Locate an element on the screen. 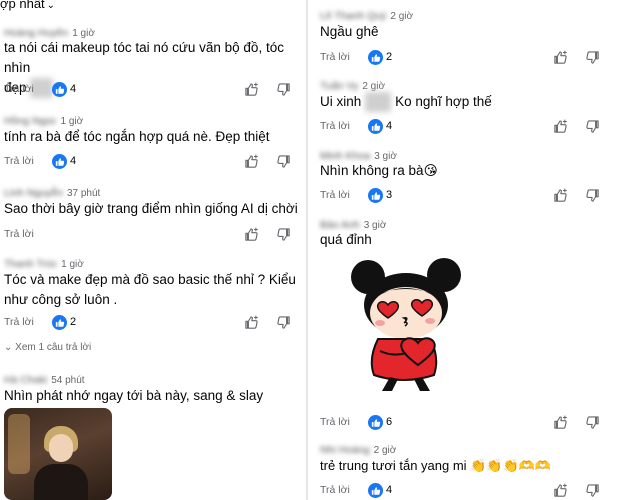  comment-meta: Tuấn Vy 2 giờ is located at coordinates (352, 86).